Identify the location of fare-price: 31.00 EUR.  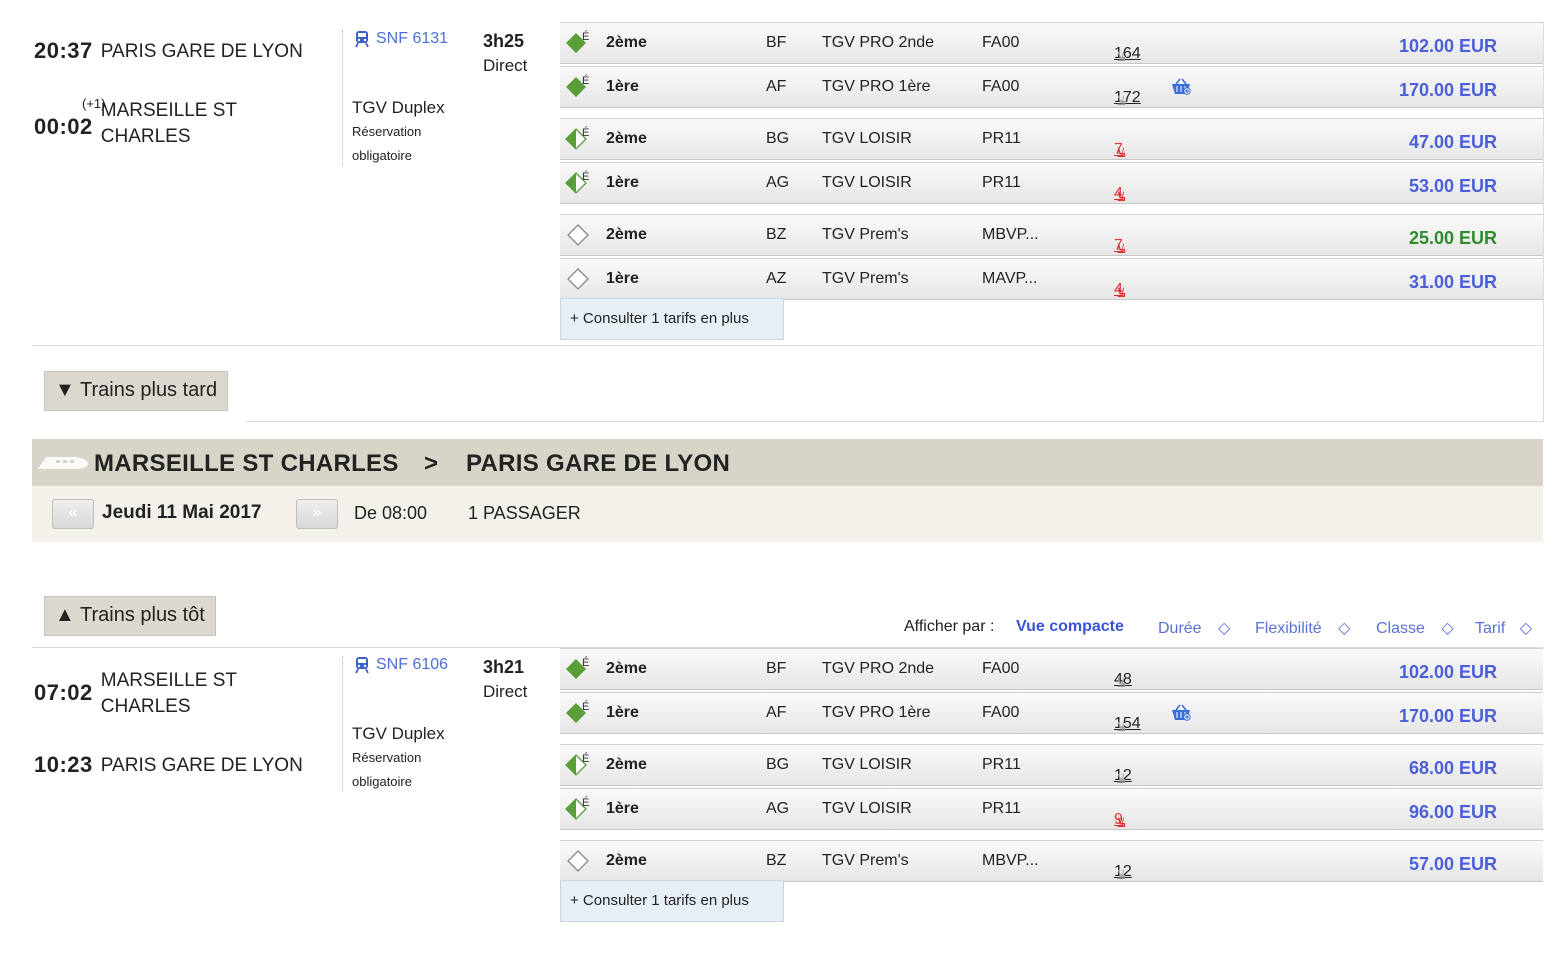
(1453, 282).